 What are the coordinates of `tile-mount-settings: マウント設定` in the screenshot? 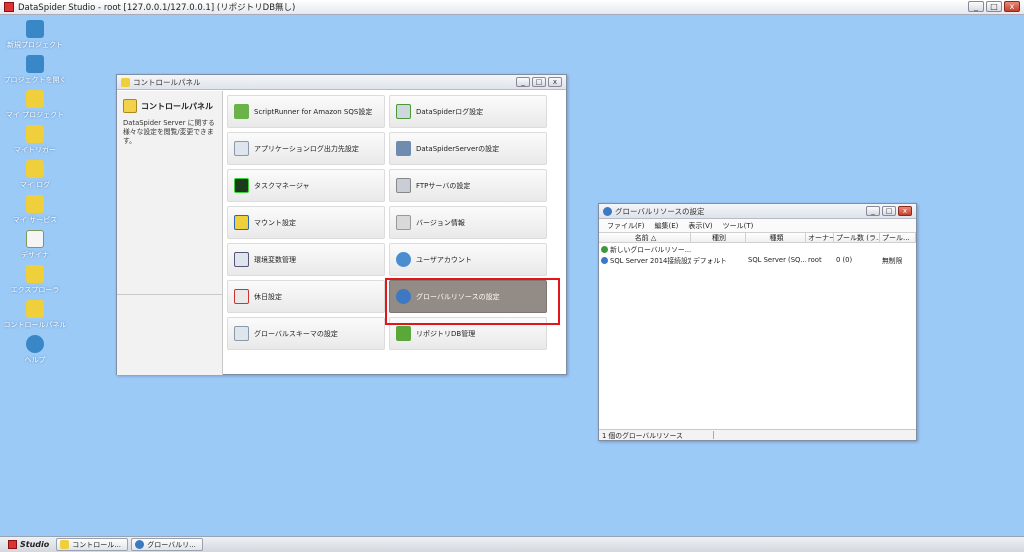 It's located at (306, 222).